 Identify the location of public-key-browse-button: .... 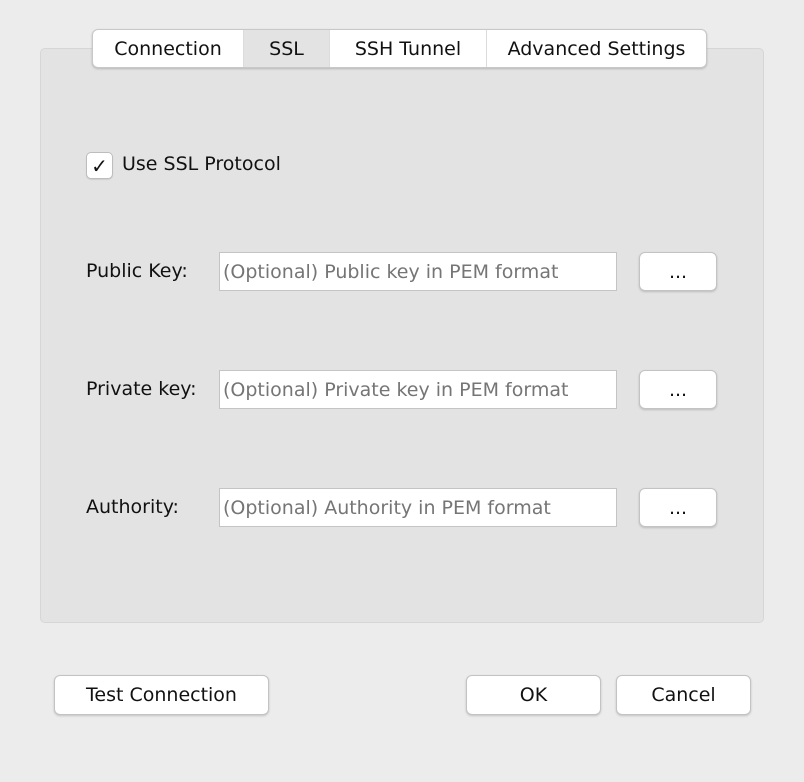
(678, 271).